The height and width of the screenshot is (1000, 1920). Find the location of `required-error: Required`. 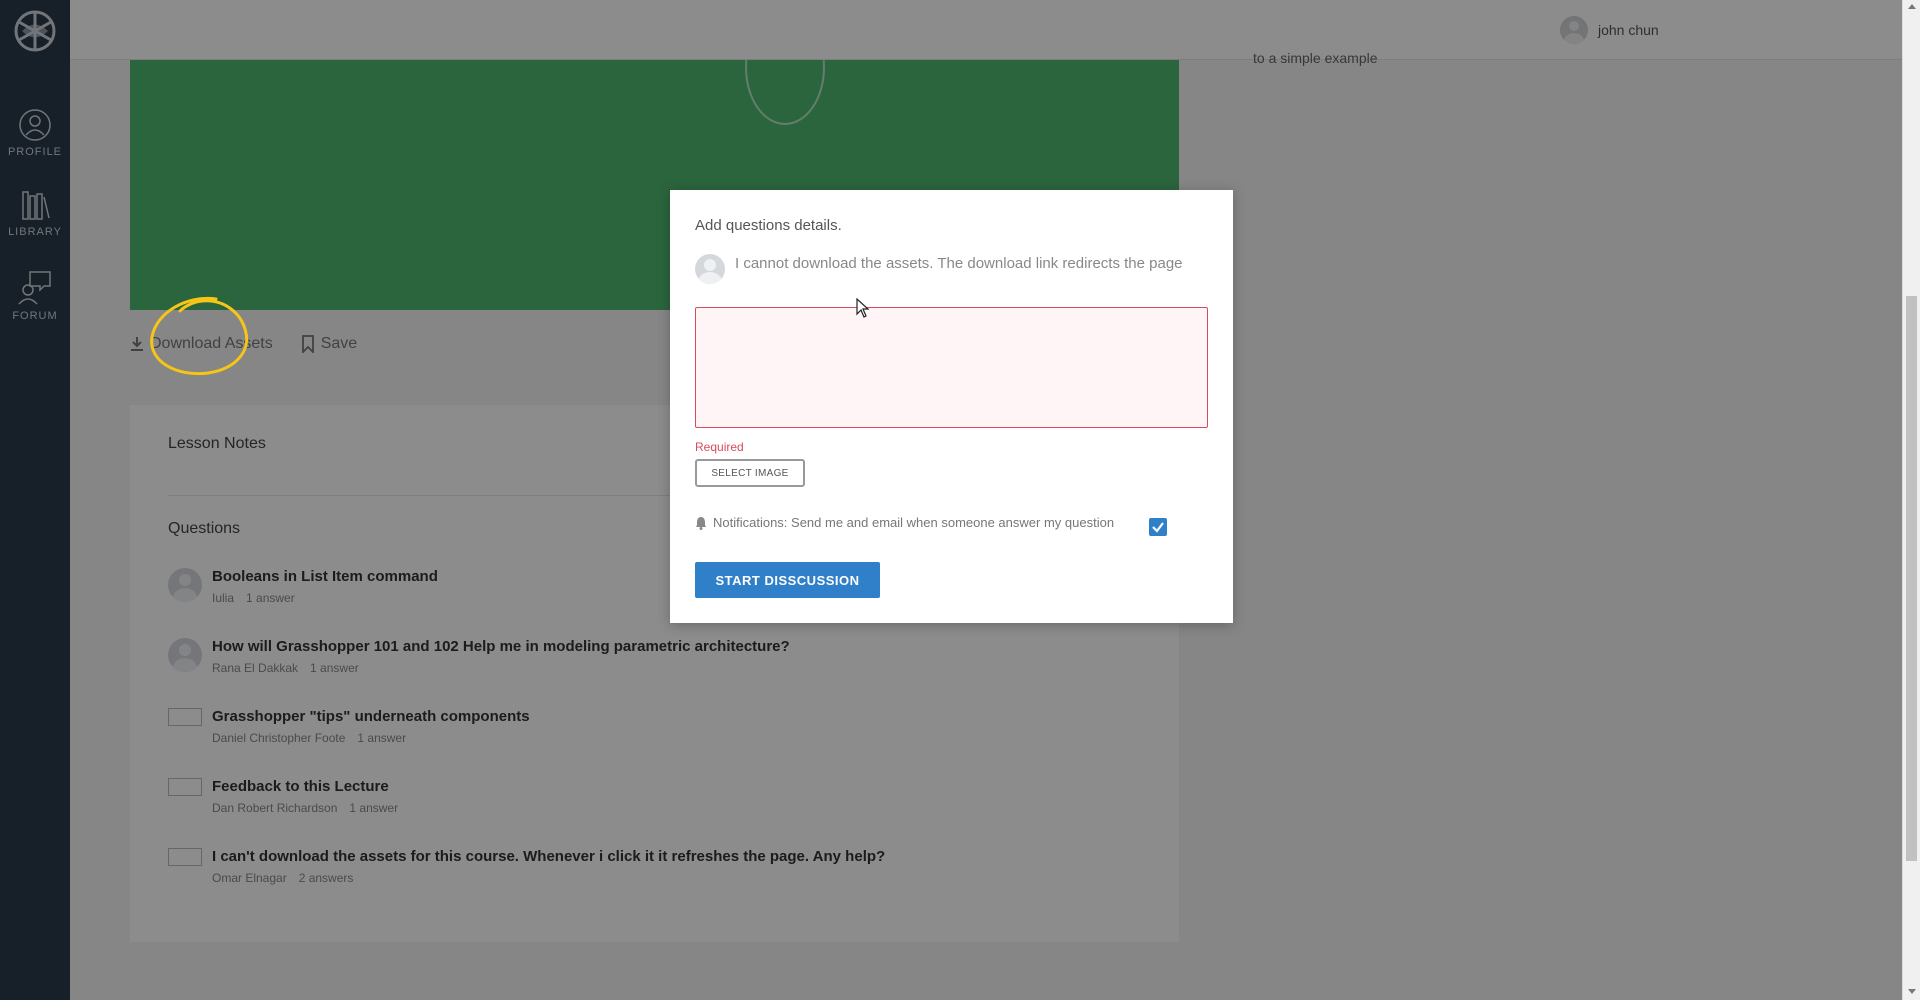

required-error: Required is located at coordinates (719, 447).